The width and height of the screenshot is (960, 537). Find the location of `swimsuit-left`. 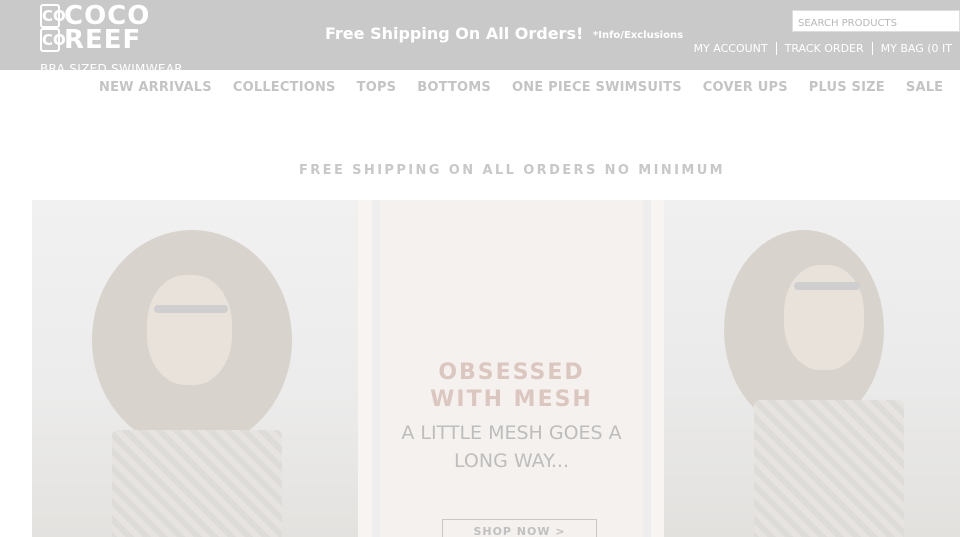

swimsuit-left is located at coordinates (197, 483).